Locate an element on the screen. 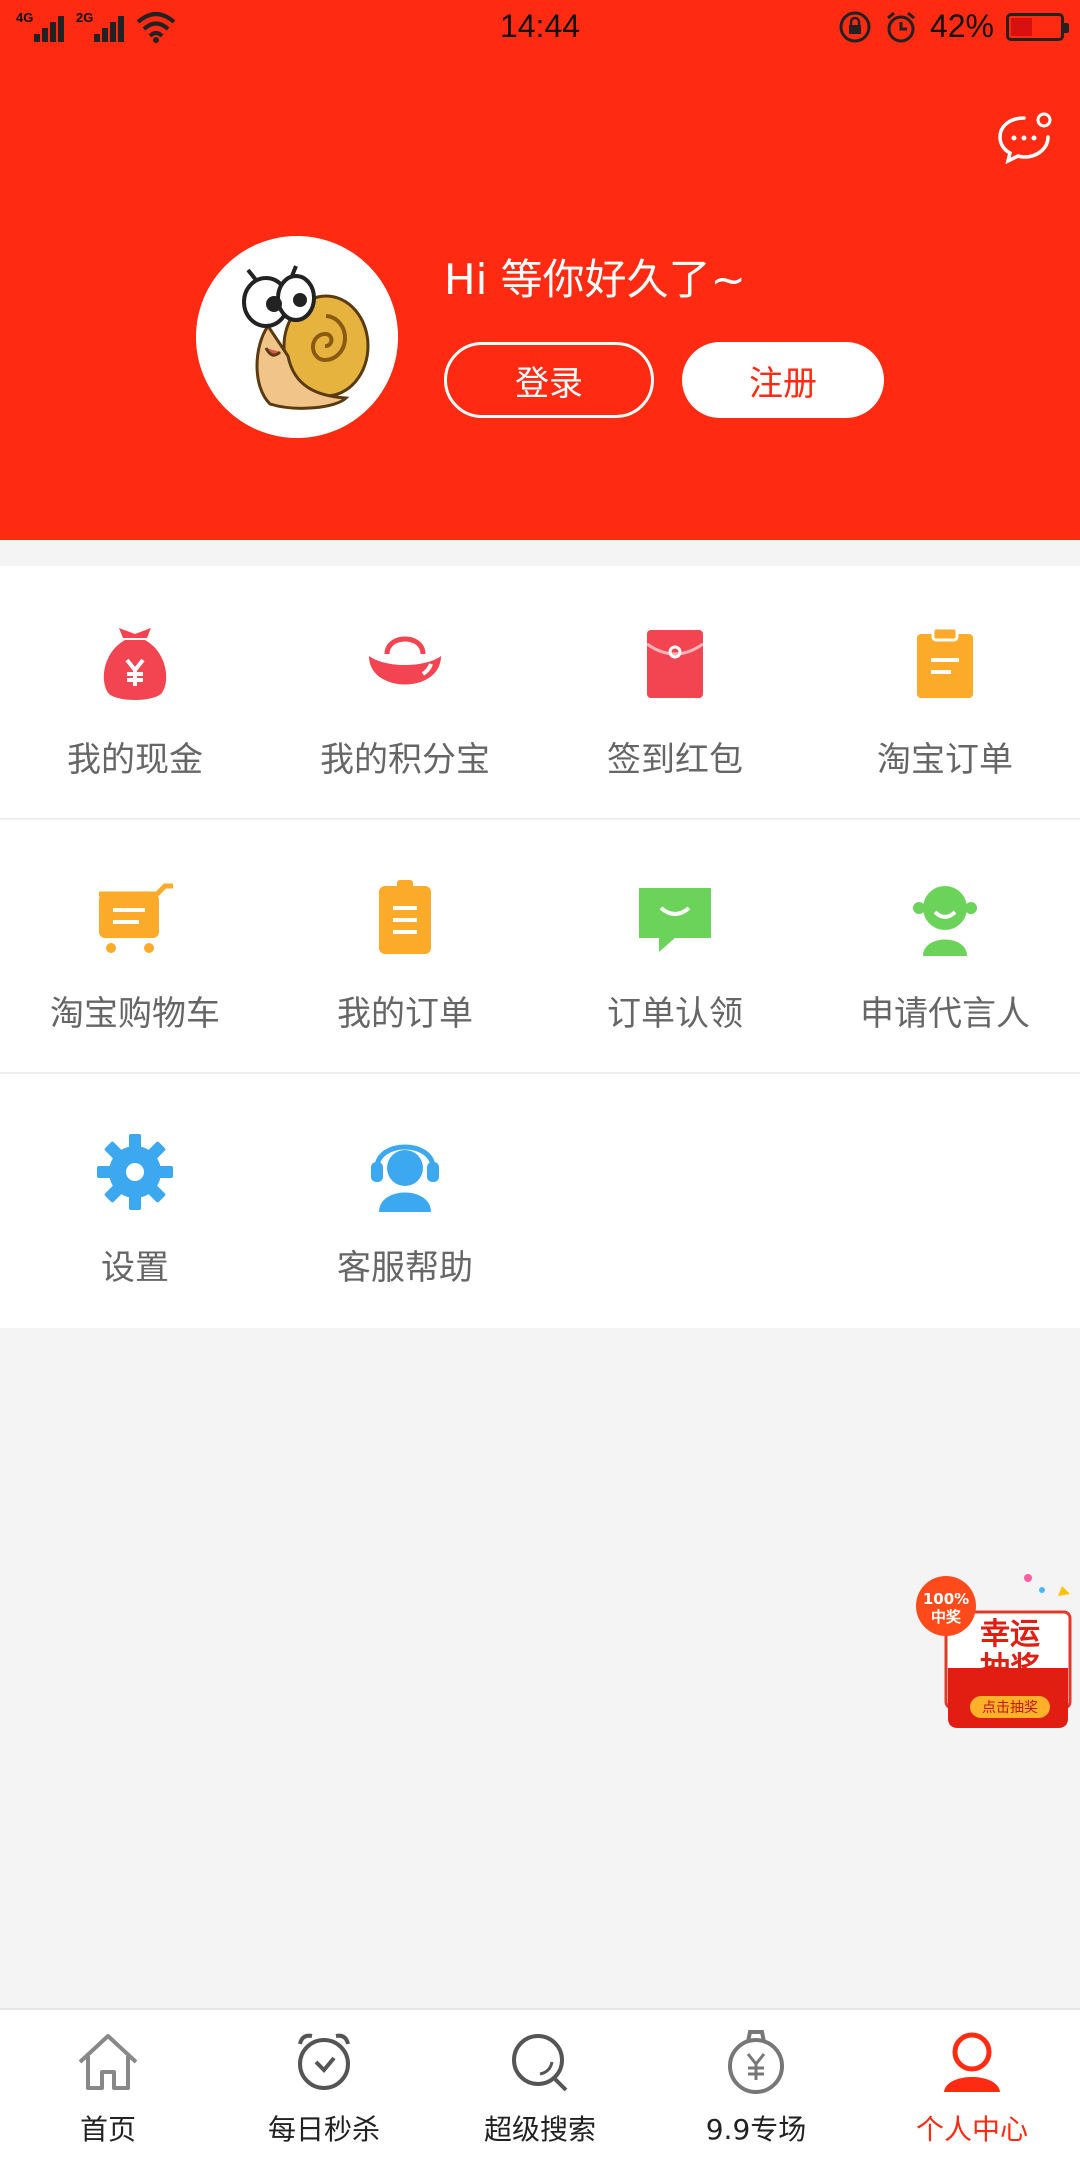  home-icon is located at coordinates (108, 2062).